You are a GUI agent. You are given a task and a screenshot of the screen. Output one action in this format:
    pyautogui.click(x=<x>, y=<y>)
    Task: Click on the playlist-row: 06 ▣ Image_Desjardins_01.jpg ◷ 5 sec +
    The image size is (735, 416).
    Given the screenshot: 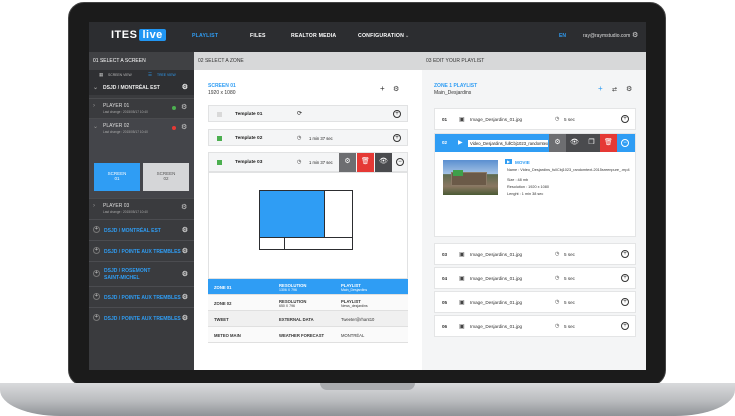 What is the action you would take?
    pyautogui.click(x=535, y=326)
    